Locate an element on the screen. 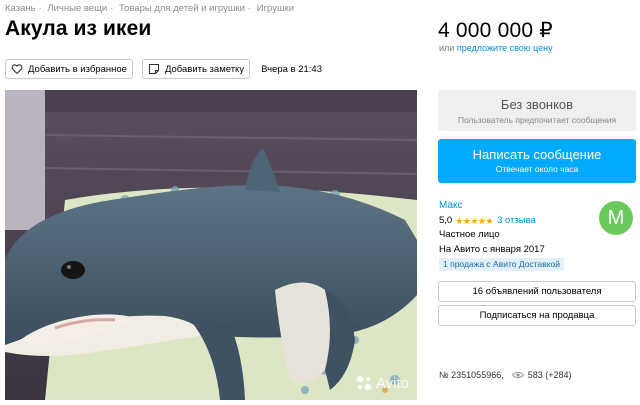 The image size is (640, 405). avito-watermark: Avito is located at coordinates (382, 383).